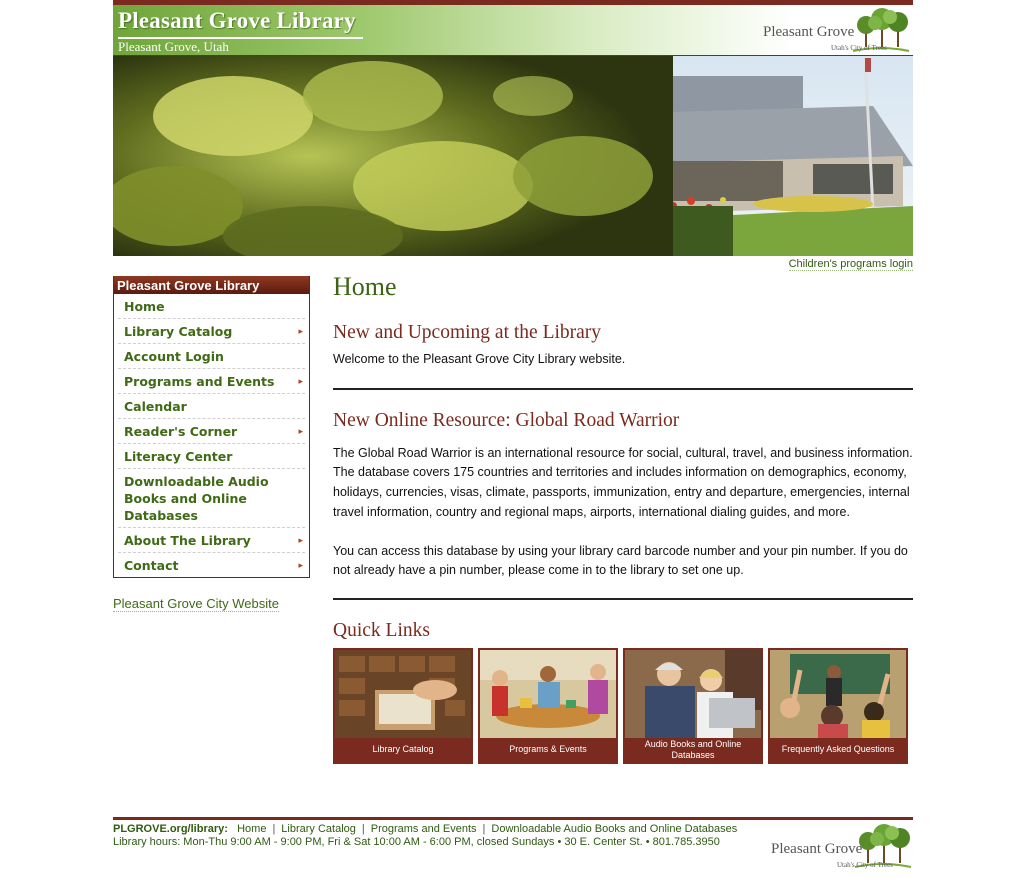 This screenshot has height=891, width=1024. What do you see at coordinates (838, 749) in the screenshot?
I see `quick-link-label: Frequently Asked Questions` at bounding box center [838, 749].